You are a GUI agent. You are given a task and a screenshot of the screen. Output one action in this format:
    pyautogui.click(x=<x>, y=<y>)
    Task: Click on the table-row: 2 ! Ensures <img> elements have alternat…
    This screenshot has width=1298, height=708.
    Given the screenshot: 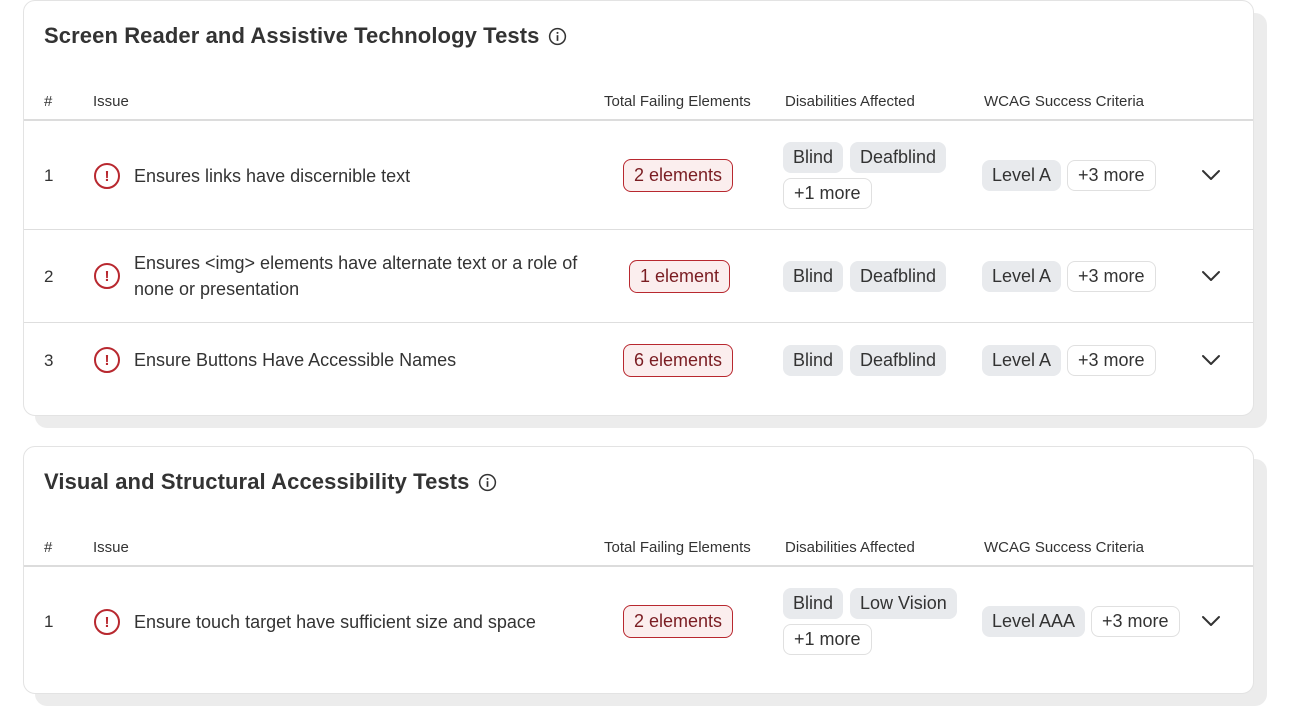 What is the action you would take?
    pyautogui.click(x=638, y=276)
    